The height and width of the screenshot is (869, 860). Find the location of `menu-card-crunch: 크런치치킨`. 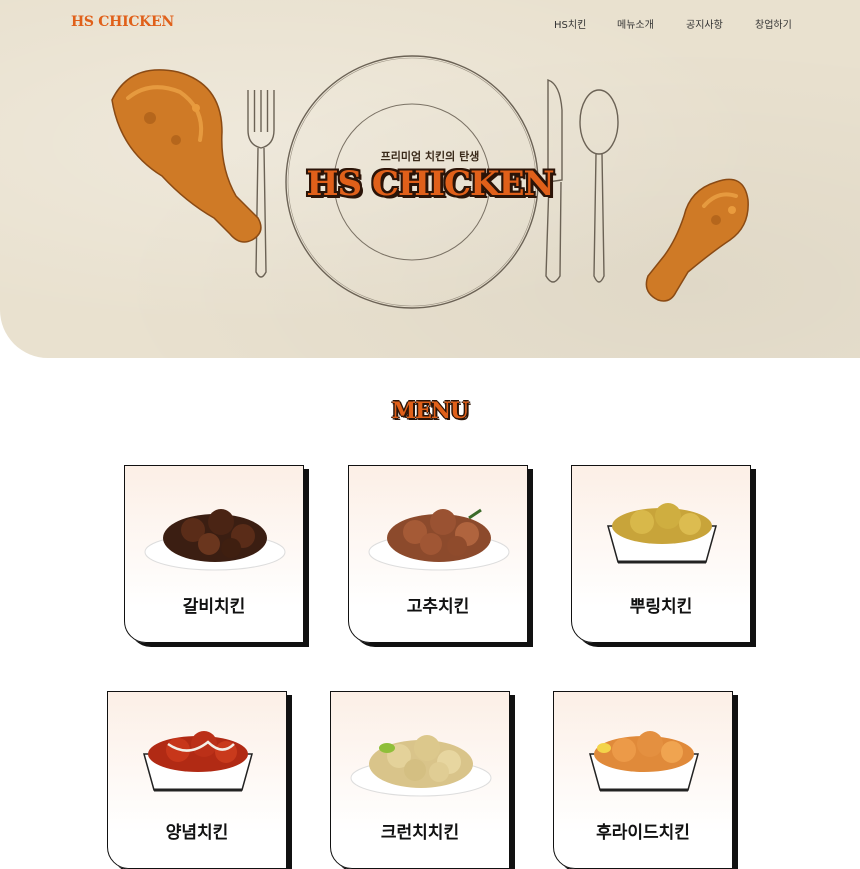

menu-card-crunch: 크런치치킨 is located at coordinates (420, 780).